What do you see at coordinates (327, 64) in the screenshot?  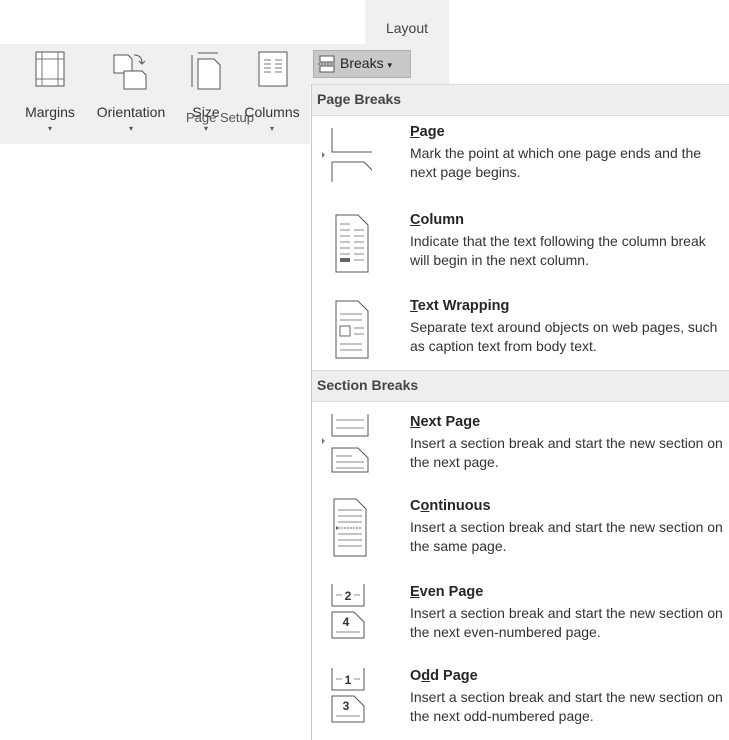 I see `breaks-icon` at bounding box center [327, 64].